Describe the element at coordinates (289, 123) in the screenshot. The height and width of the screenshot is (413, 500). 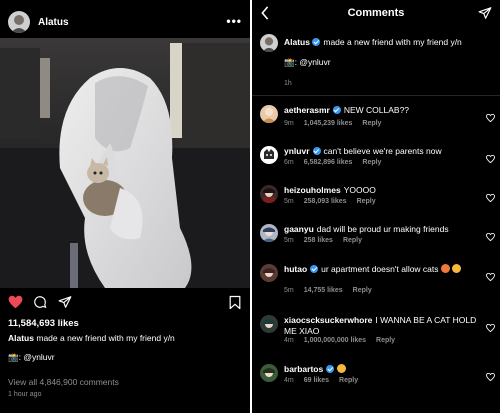
I see `comment-time: 9m` at that location.